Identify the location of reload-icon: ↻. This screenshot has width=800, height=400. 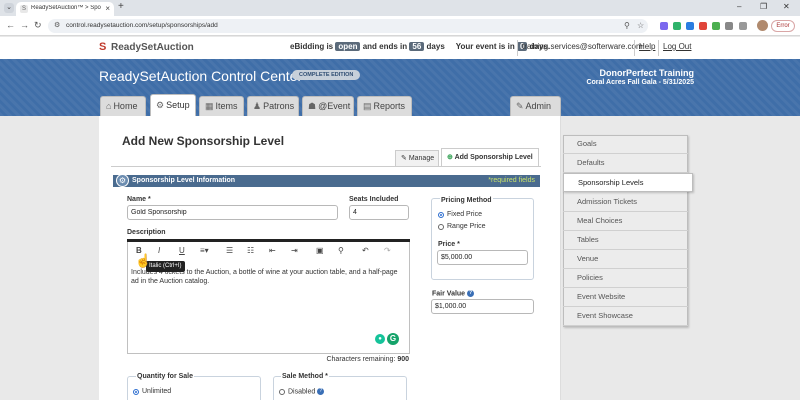
(38, 25).